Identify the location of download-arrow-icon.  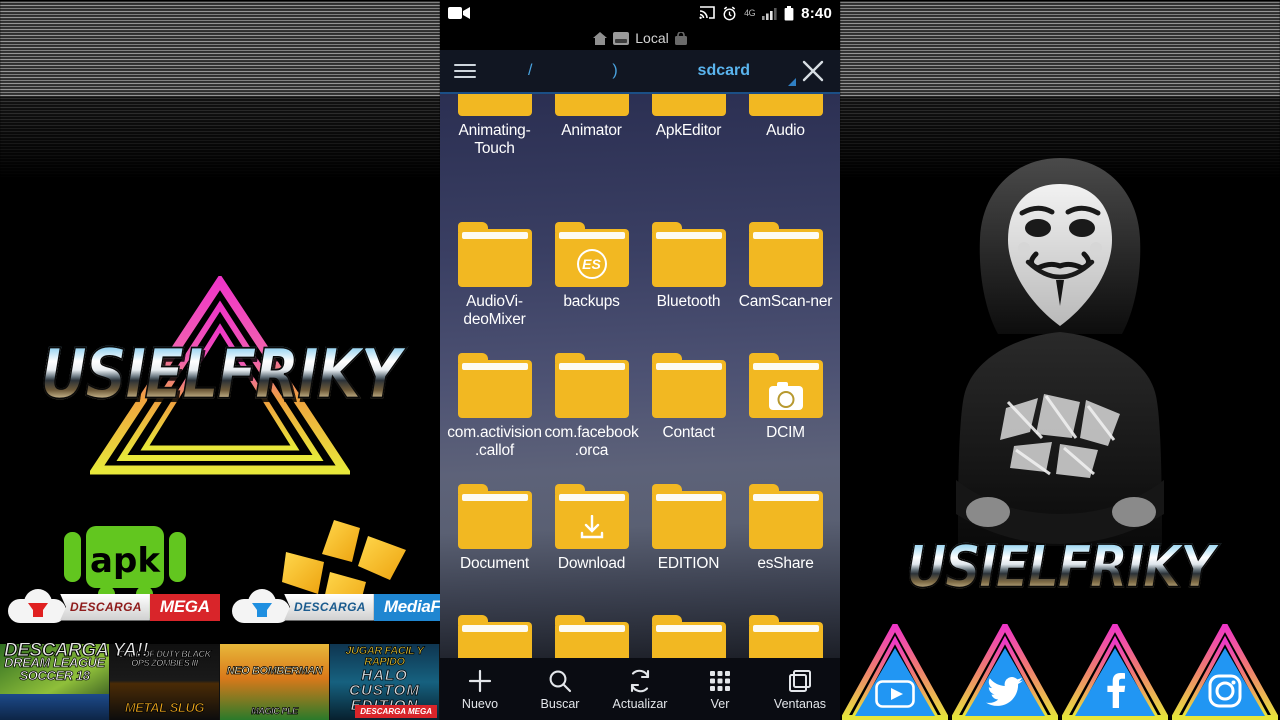
(591, 527).